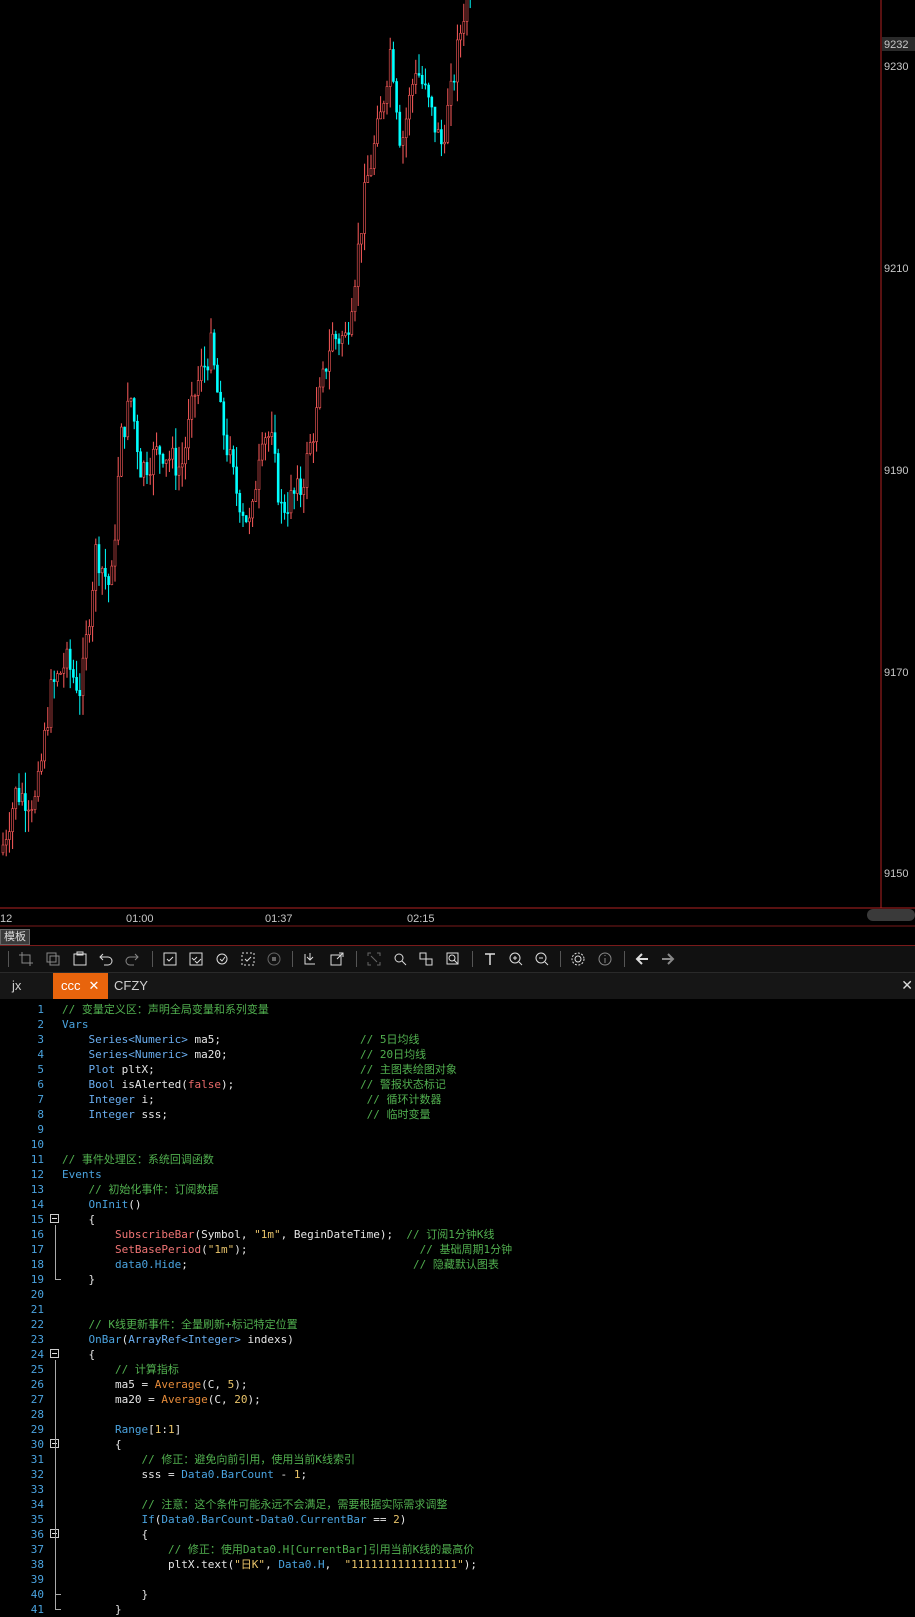 The image size is (915, 1617). Describe the element at coordinates (642, 959) in the screenshot. I see `back-arrow-icon` at that location.